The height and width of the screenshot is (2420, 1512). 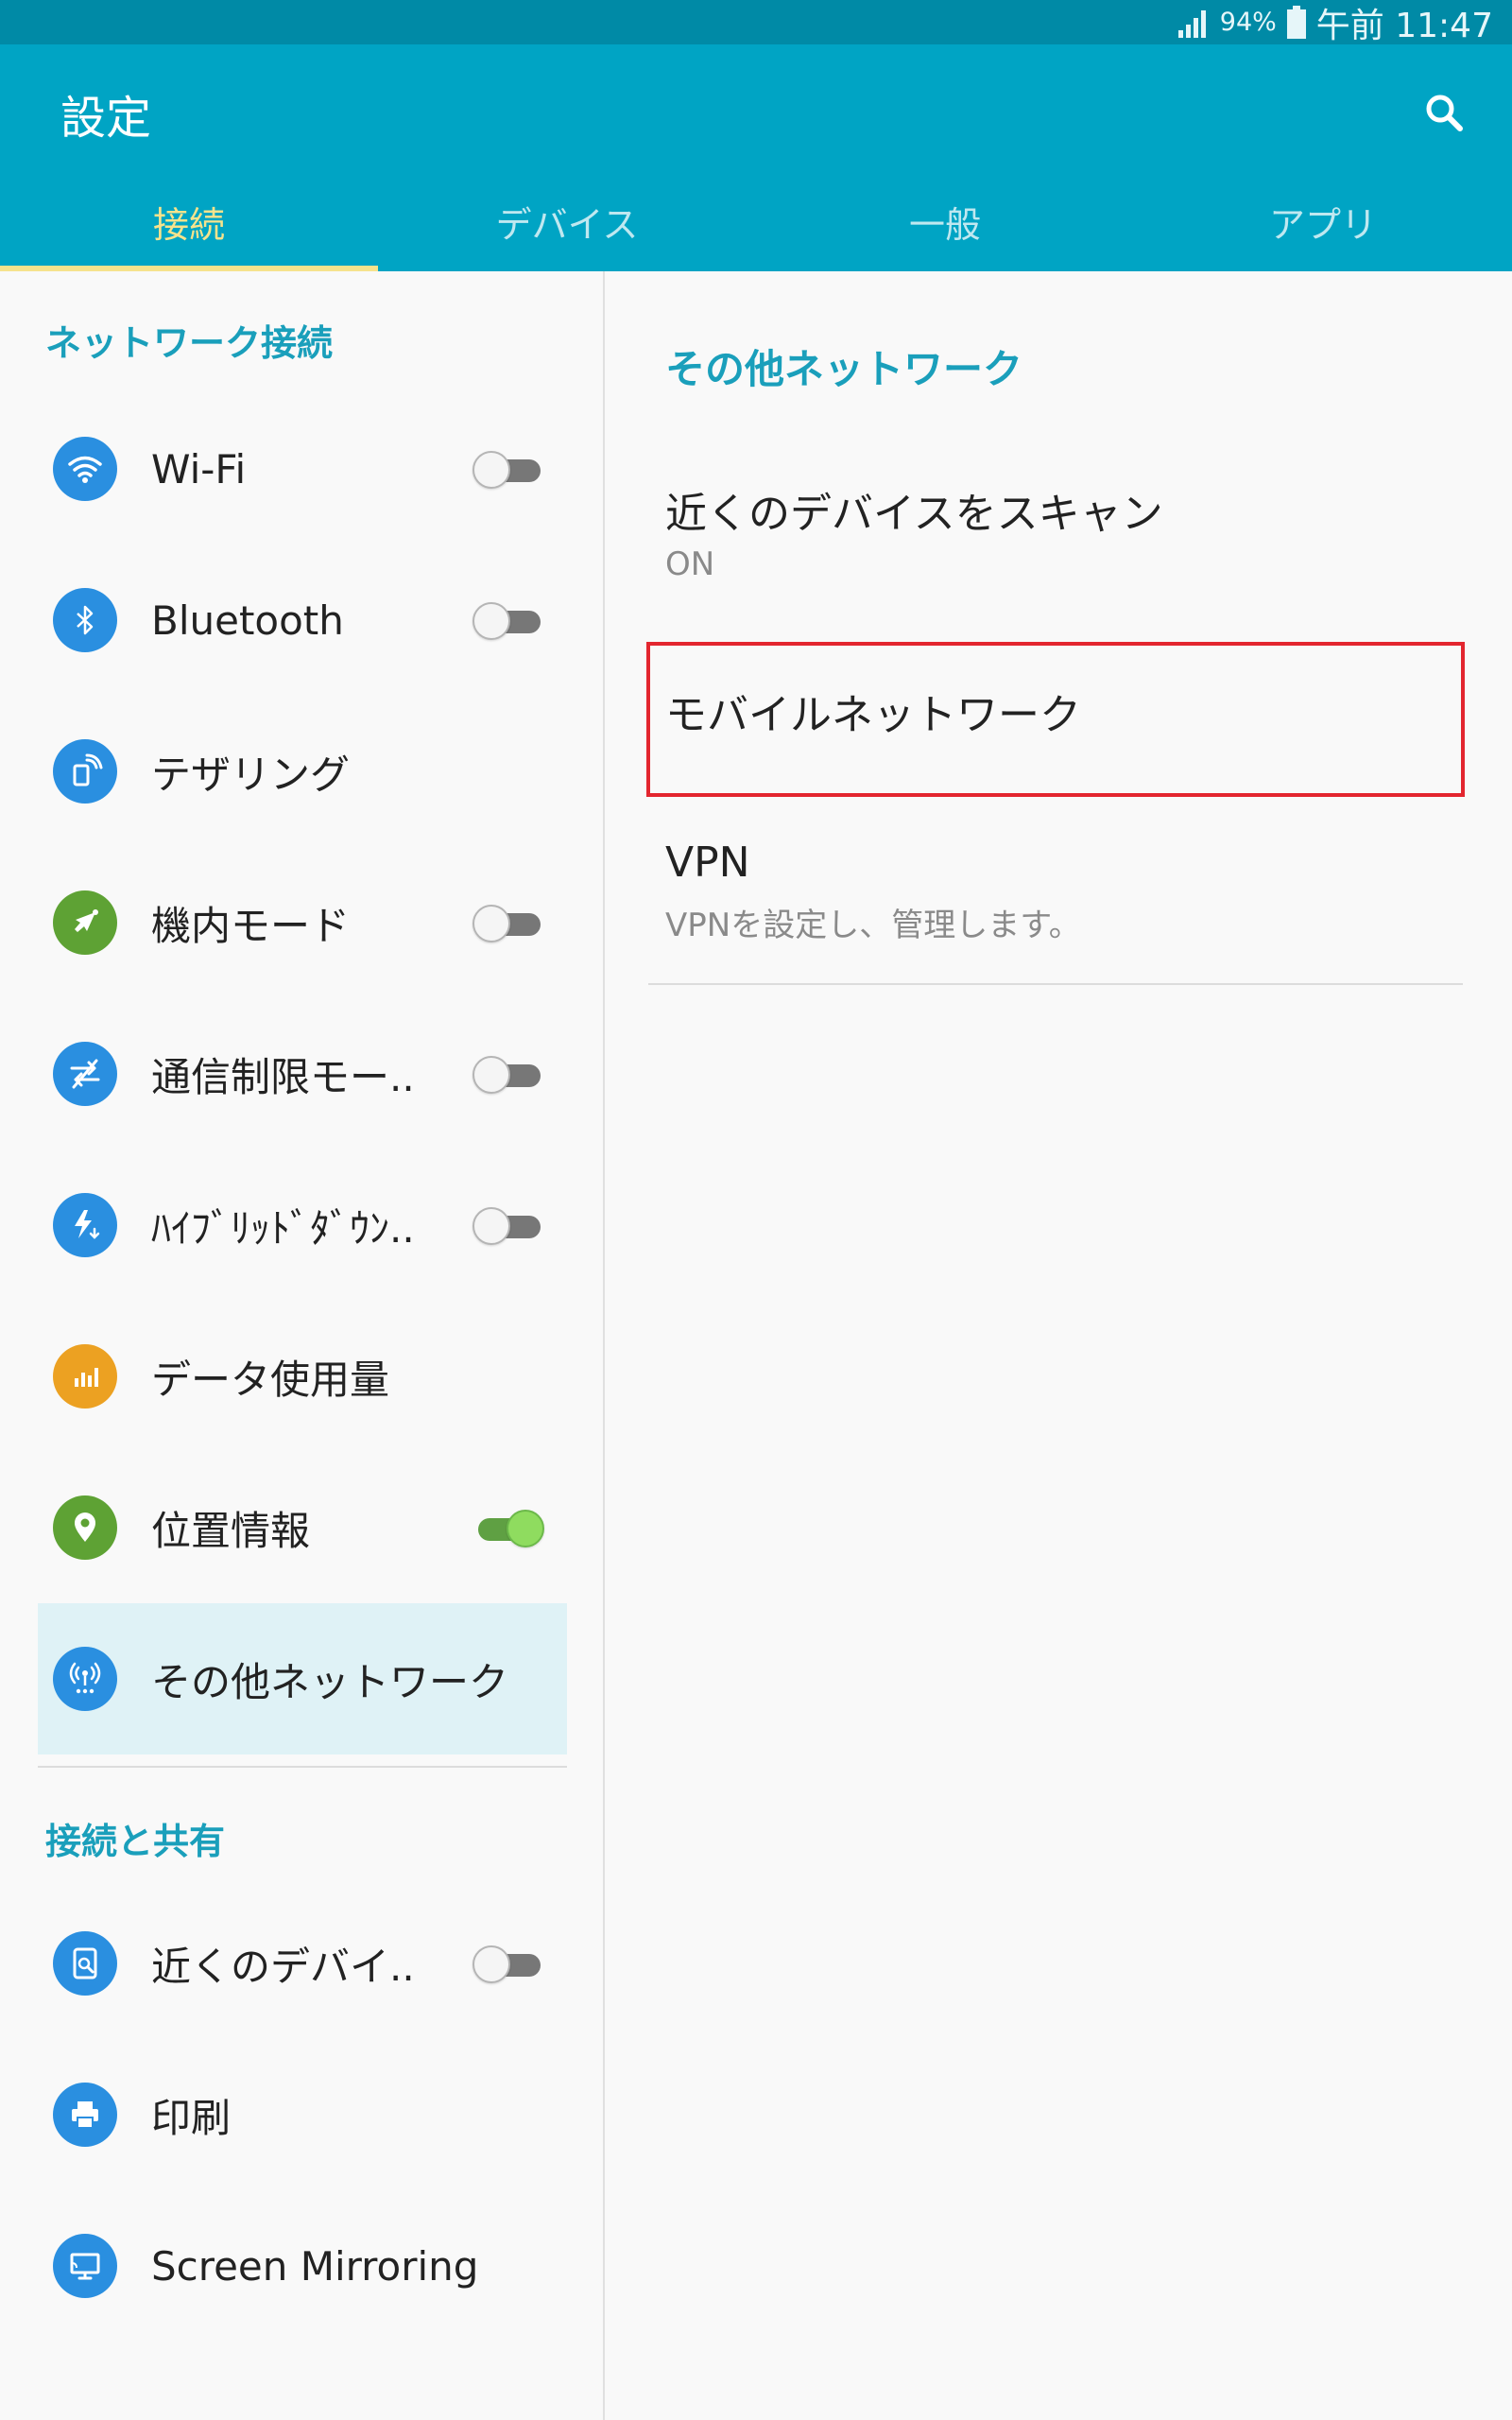 What do you see at coordinates (844, 369) in the screenshot?
I see `detail-header: その他ネットワーク` at bounding box center [844, 369].